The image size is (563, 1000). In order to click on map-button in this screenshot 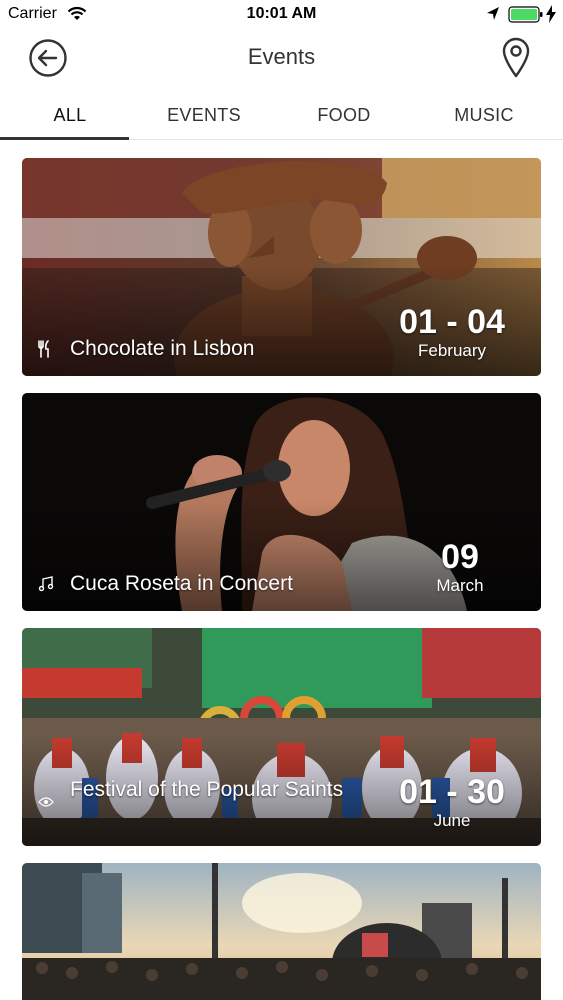, I will do `click(516, 58)`.